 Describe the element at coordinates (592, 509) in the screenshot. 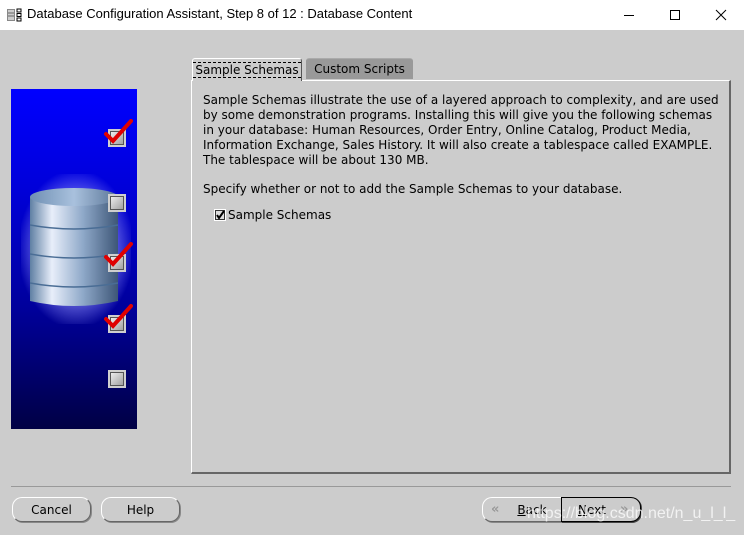

I see `next-label: Next` at that location.